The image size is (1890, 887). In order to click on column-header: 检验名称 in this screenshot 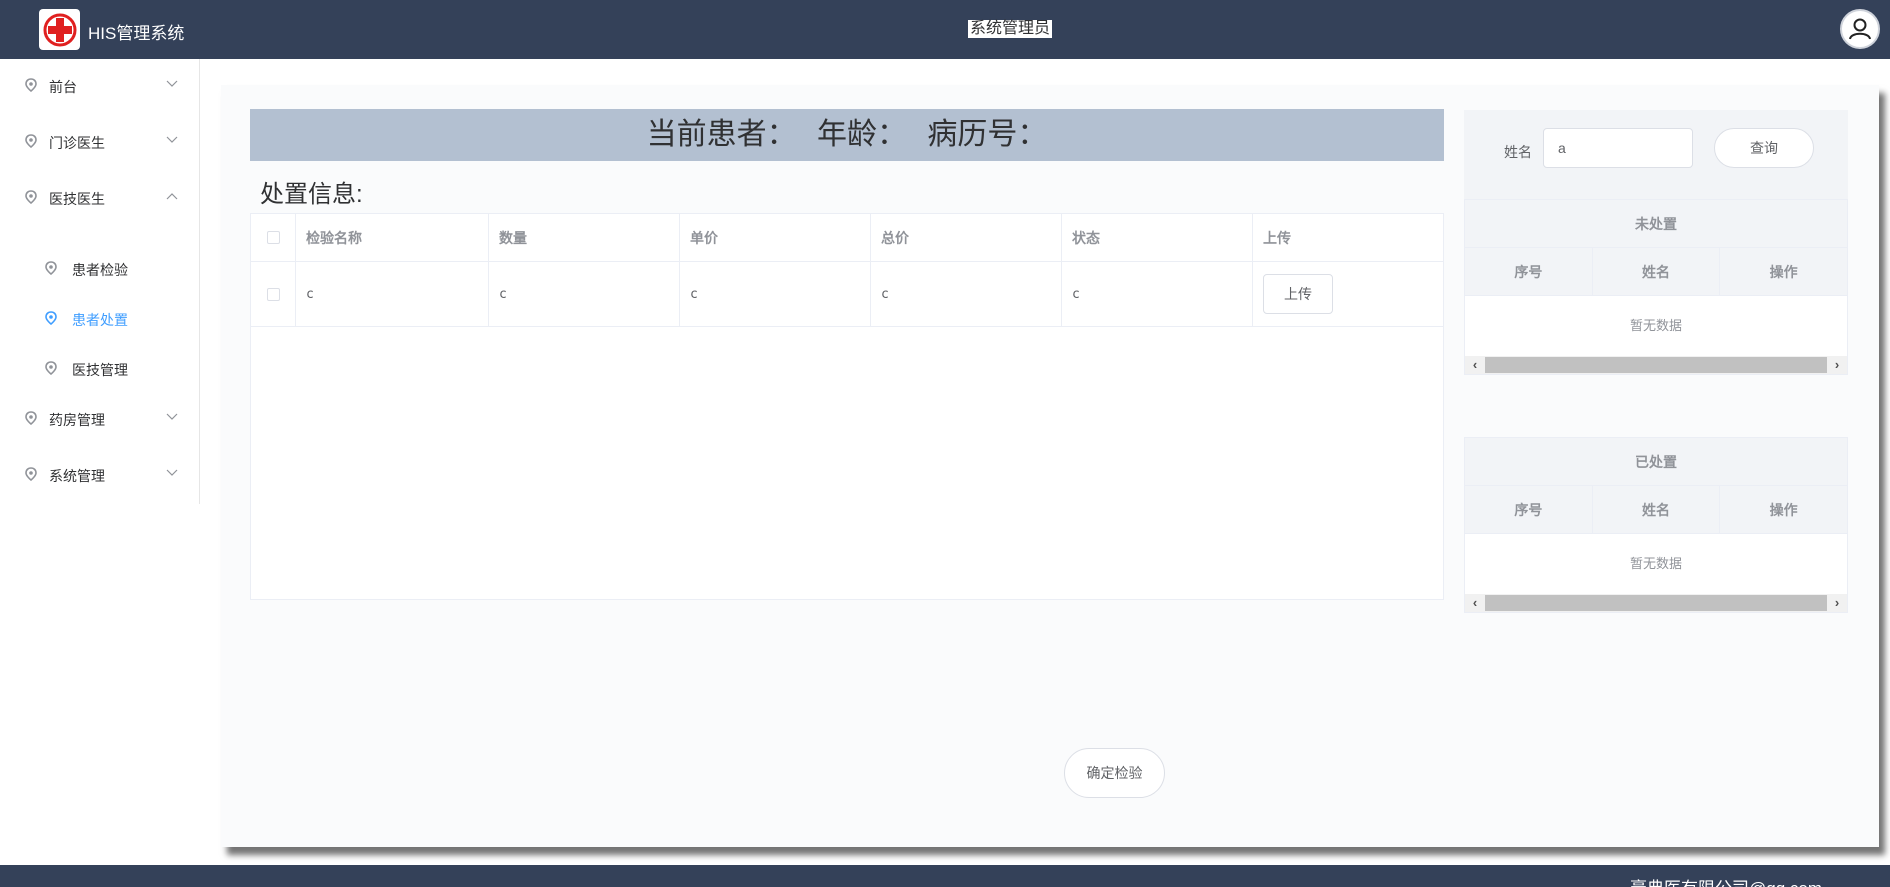, I will do `click(392, 237)`.